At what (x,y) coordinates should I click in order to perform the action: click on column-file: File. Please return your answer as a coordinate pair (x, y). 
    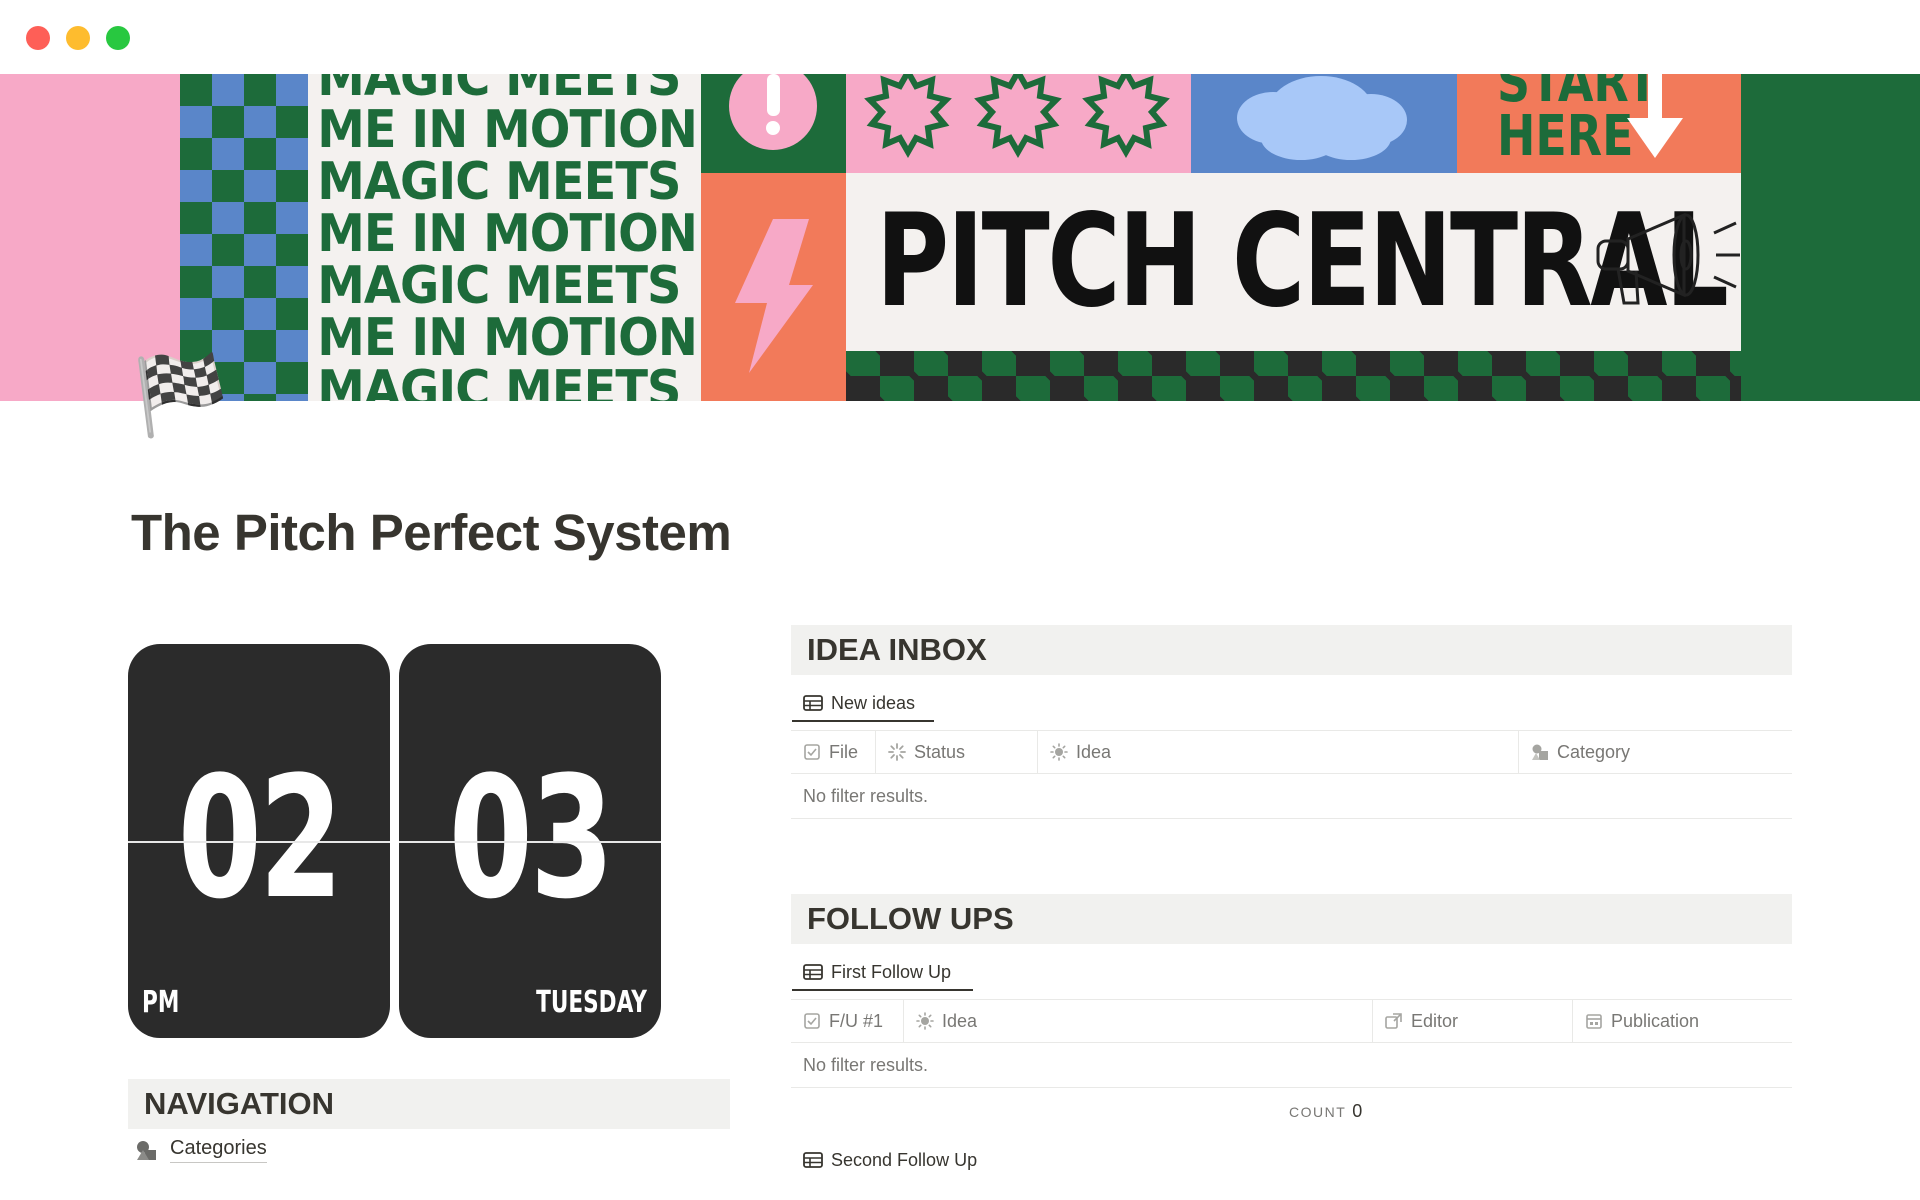
    Looking at the image, I should click on (833, 752).